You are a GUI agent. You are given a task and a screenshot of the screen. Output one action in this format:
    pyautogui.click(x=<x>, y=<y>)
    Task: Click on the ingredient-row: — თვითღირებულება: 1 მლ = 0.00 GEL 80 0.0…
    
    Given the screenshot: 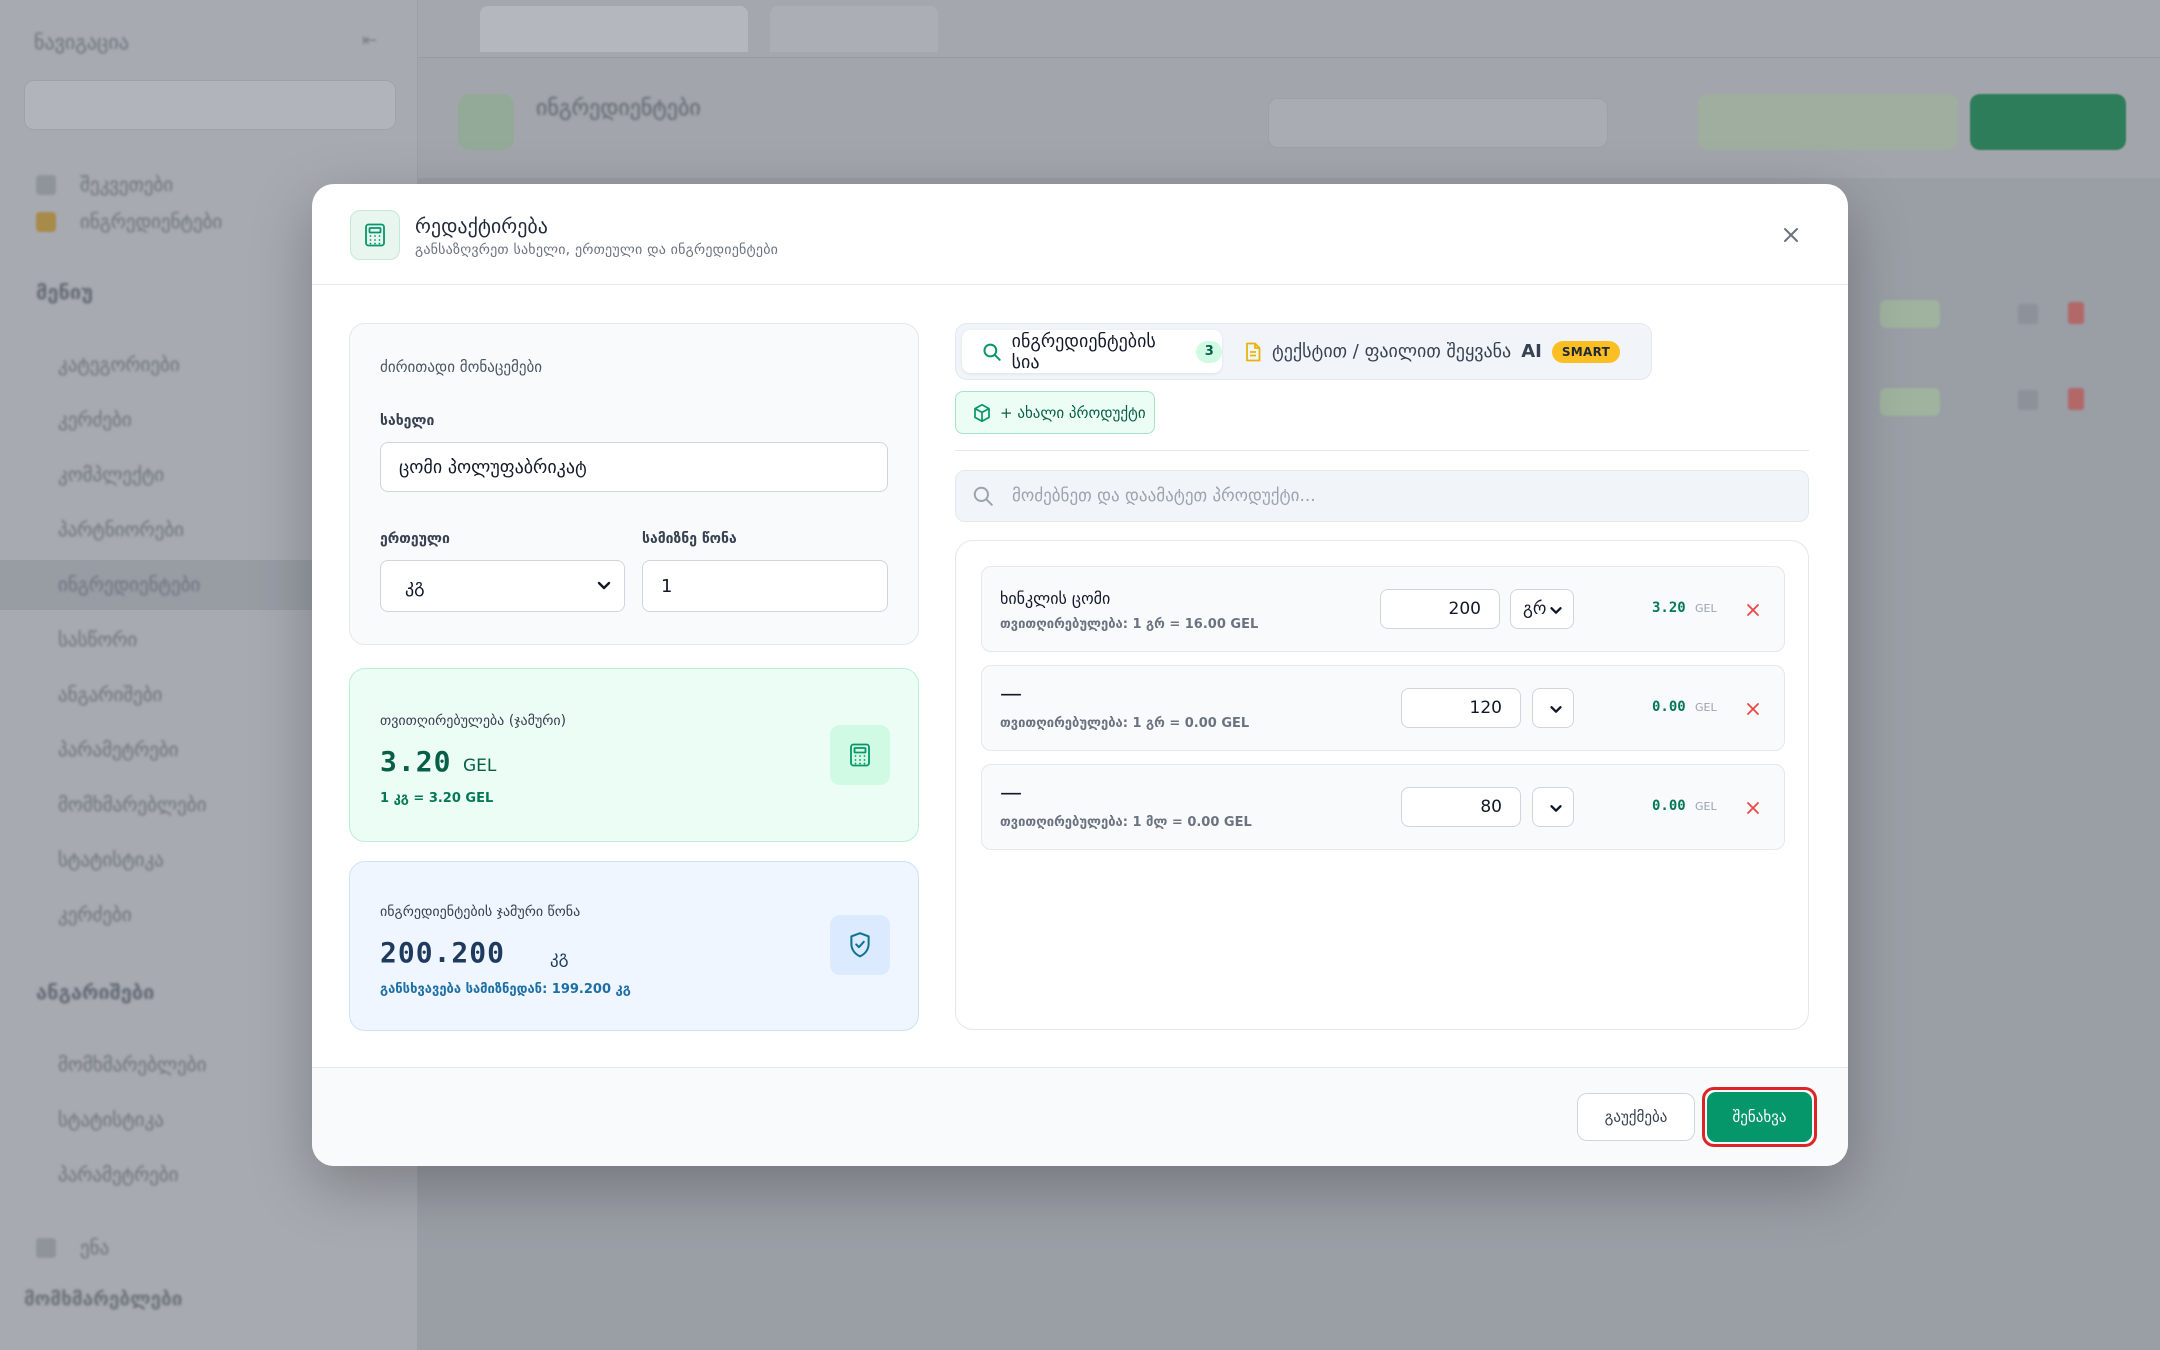 What is the action you would take?
    pyautogui.click(x=1383, y=807)
    